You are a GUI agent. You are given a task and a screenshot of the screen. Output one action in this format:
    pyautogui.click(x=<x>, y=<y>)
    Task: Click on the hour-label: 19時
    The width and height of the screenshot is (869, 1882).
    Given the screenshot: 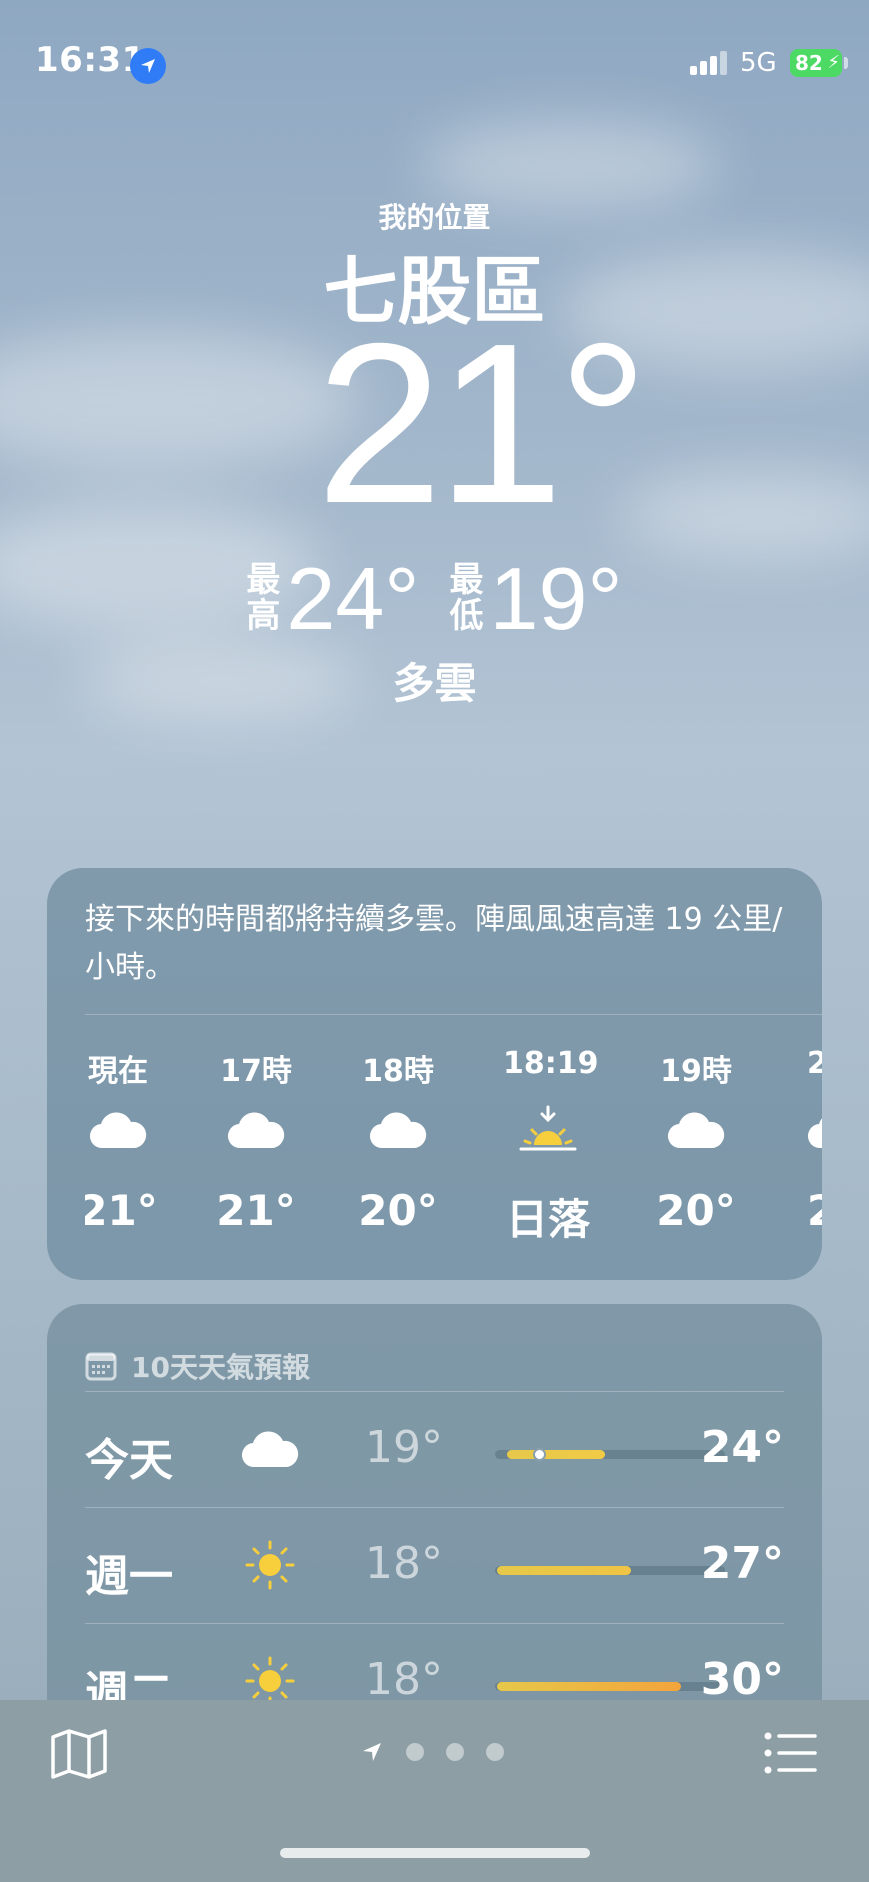 What is the action you would take?
    pyautogui.click(x=696, y=1071)
    